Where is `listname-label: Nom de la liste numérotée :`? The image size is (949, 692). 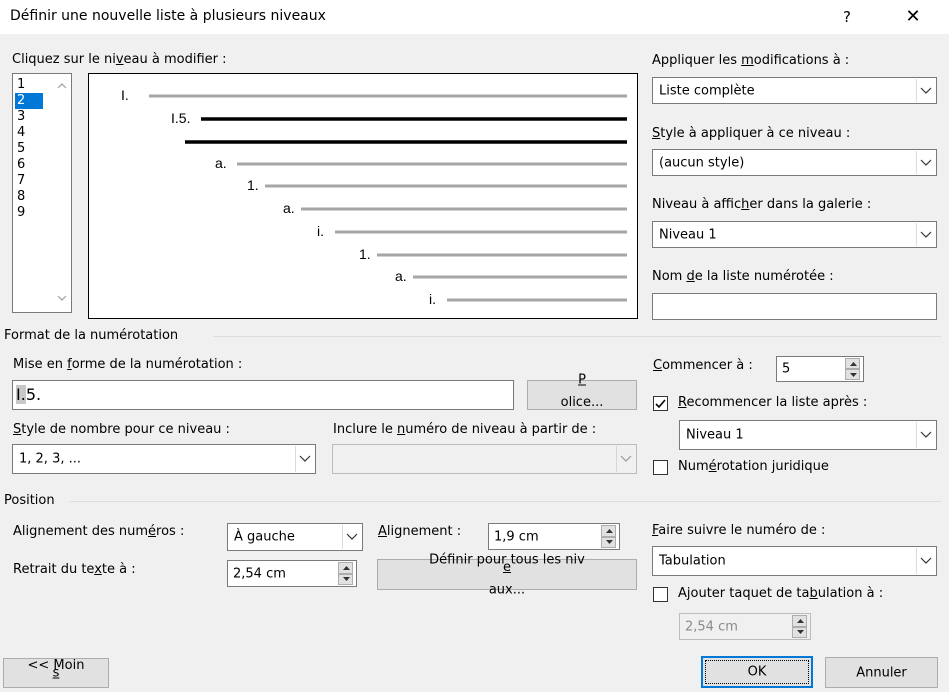 listname-label: Nom de la liste numérotée : is located at coordinates (743, 276).